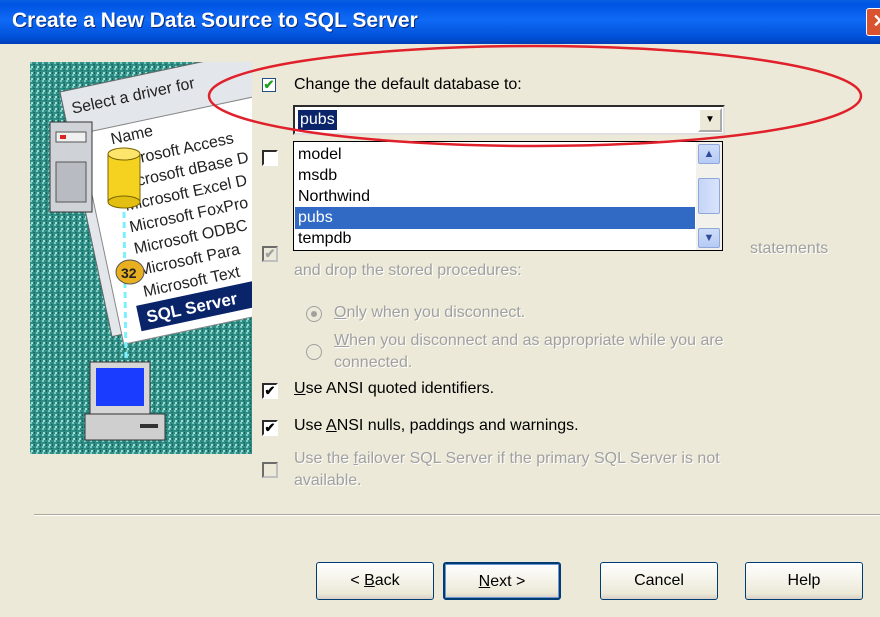 Image resolution: width=880 pixels, height=617 pixels. I want to click on dropdown-arrow-icon: ▼, so click(710, 120).